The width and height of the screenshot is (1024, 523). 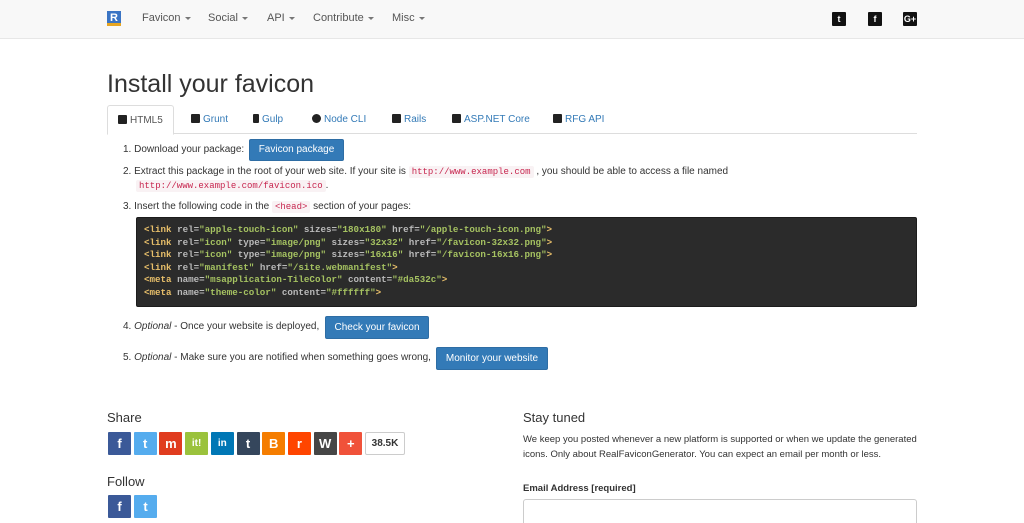 I want to click on nav-item-api: API, so click(x=281, y=18).